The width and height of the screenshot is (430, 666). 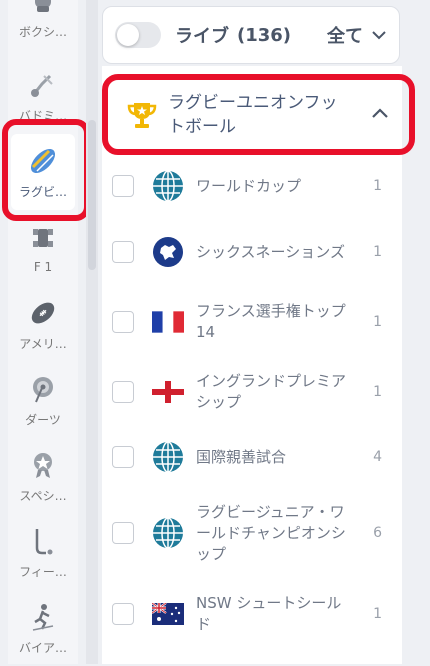 I want to click on list-item: ワールドカップ 1, so click(x=253, y=186).